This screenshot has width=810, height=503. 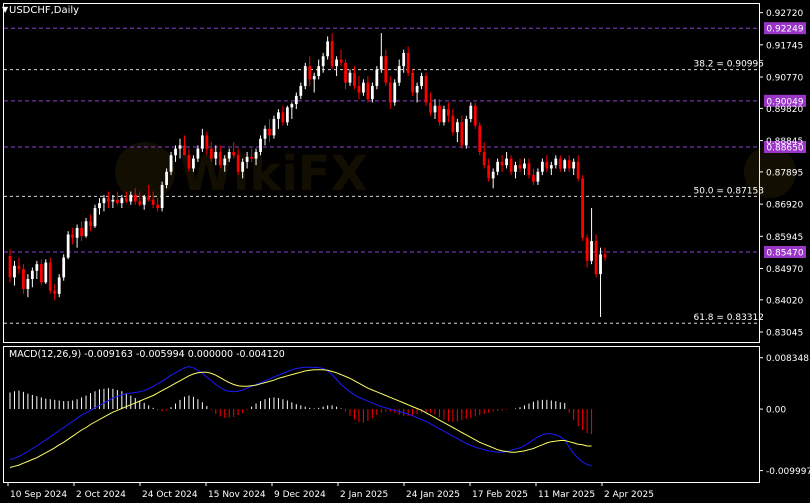 What do you see at coordinates (364, 495) in the screenshot?
I see `time-tick-label: 2 Jan 2025` at bounding box center [364, 495].